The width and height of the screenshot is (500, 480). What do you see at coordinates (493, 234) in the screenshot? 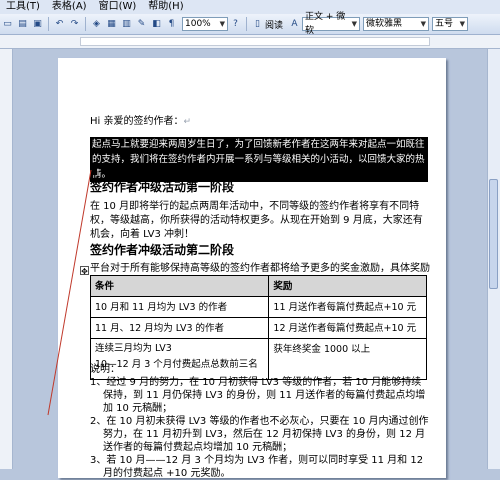
I see `scrollbar-thumb` at bounding box center [493, 234].